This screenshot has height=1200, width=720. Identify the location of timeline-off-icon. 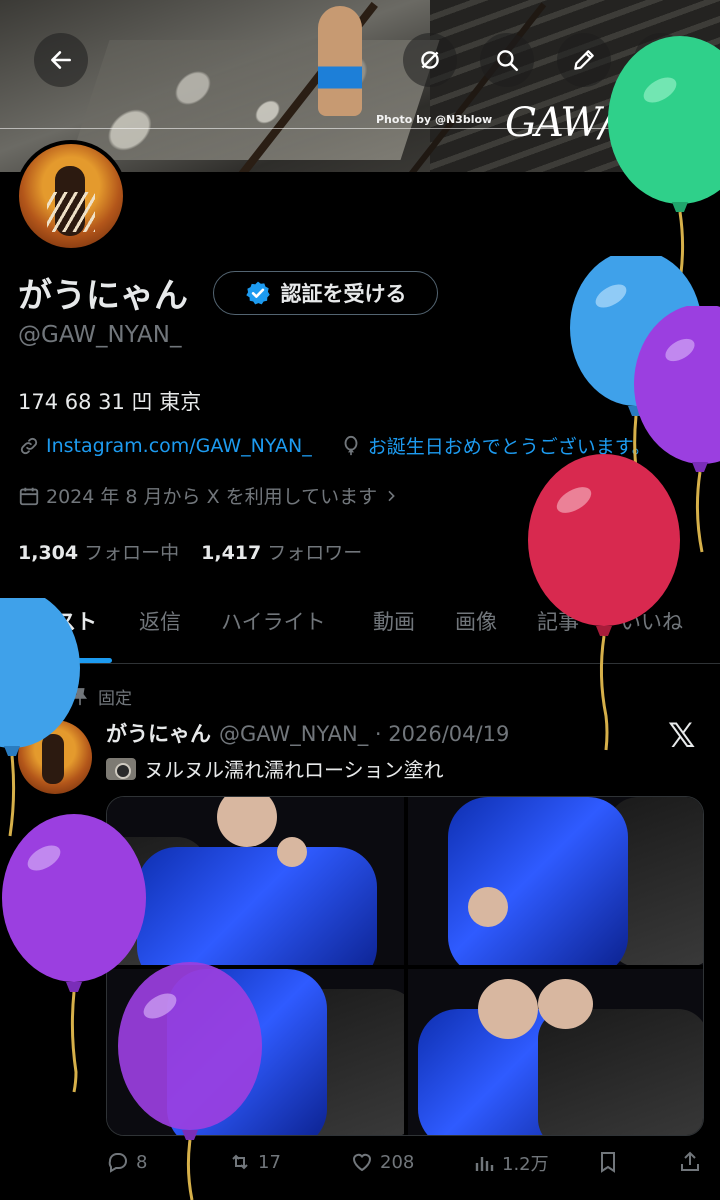
(430, 60).